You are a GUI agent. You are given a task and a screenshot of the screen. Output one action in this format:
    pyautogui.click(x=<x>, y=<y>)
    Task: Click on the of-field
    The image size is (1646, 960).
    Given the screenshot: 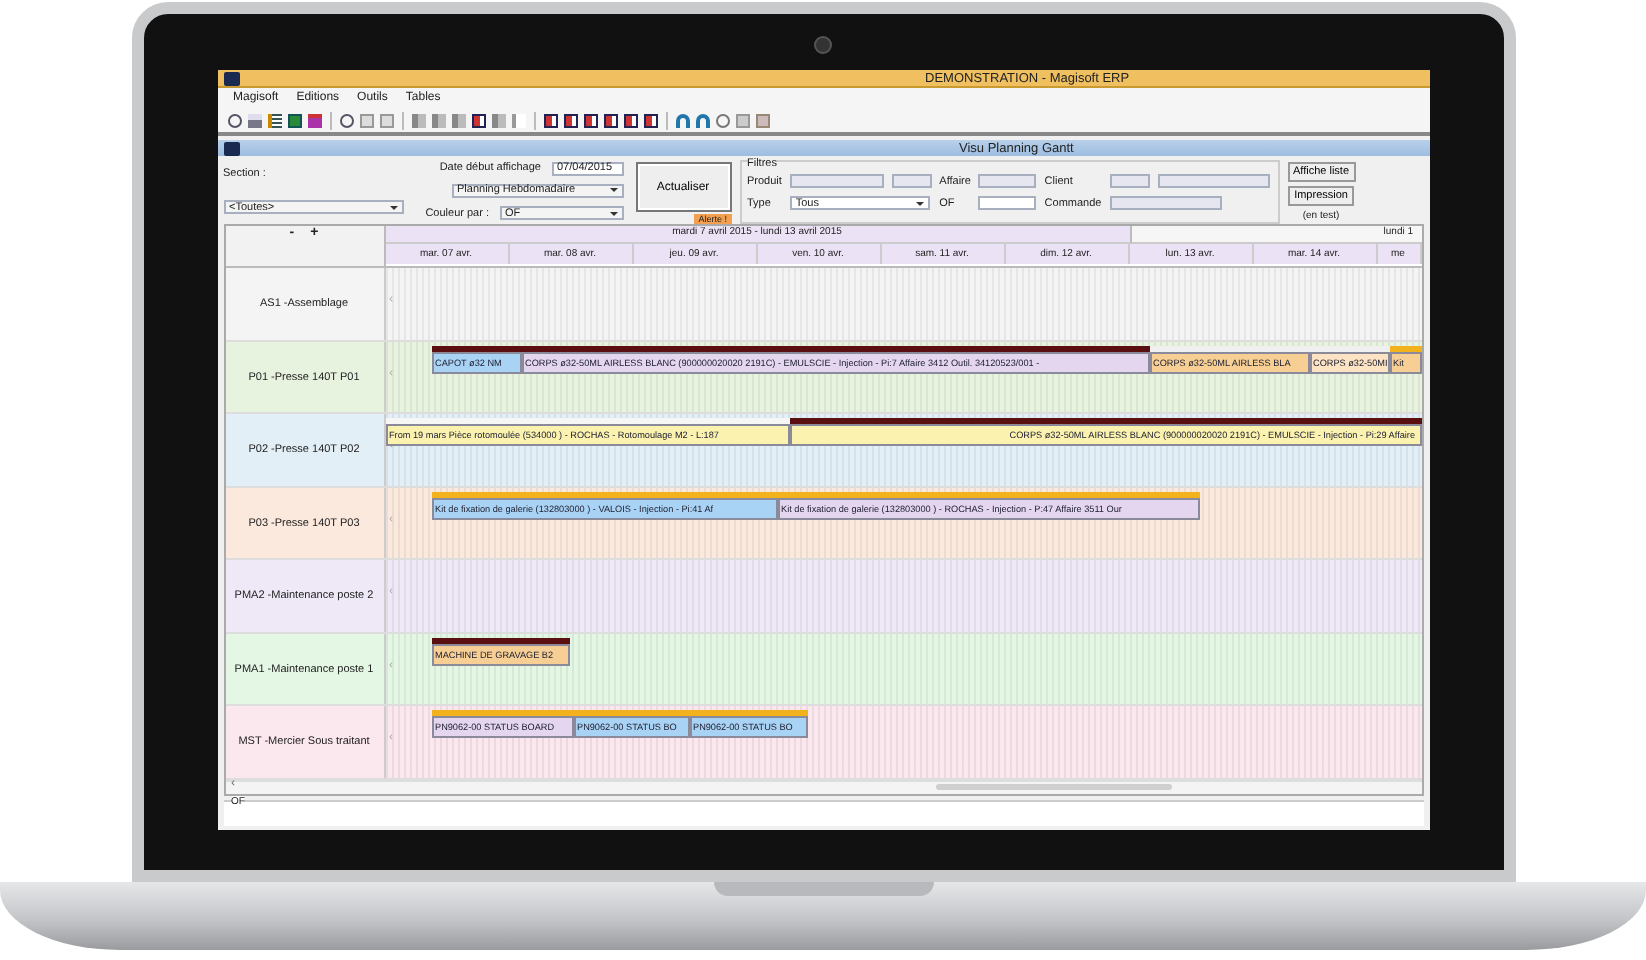 What is the action you would take?
    pyautogui.click(x=1007, y=203)
    